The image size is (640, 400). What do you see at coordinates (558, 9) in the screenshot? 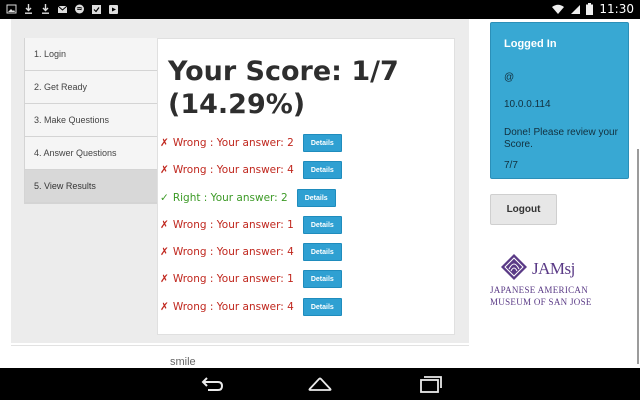
I see `wifi-icon` at bounding box center [558, 9].